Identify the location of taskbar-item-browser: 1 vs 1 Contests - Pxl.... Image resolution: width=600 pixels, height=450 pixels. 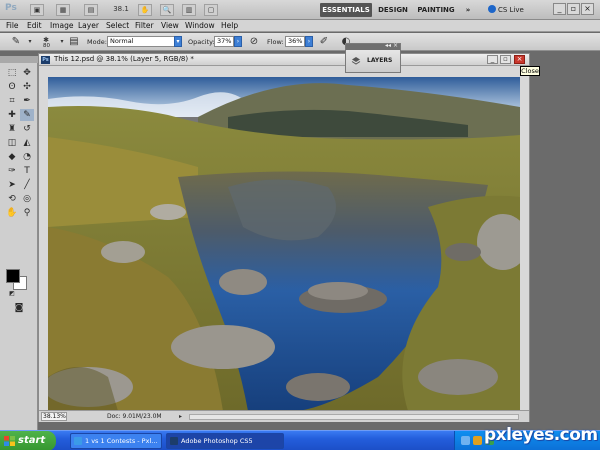
(116, 441).